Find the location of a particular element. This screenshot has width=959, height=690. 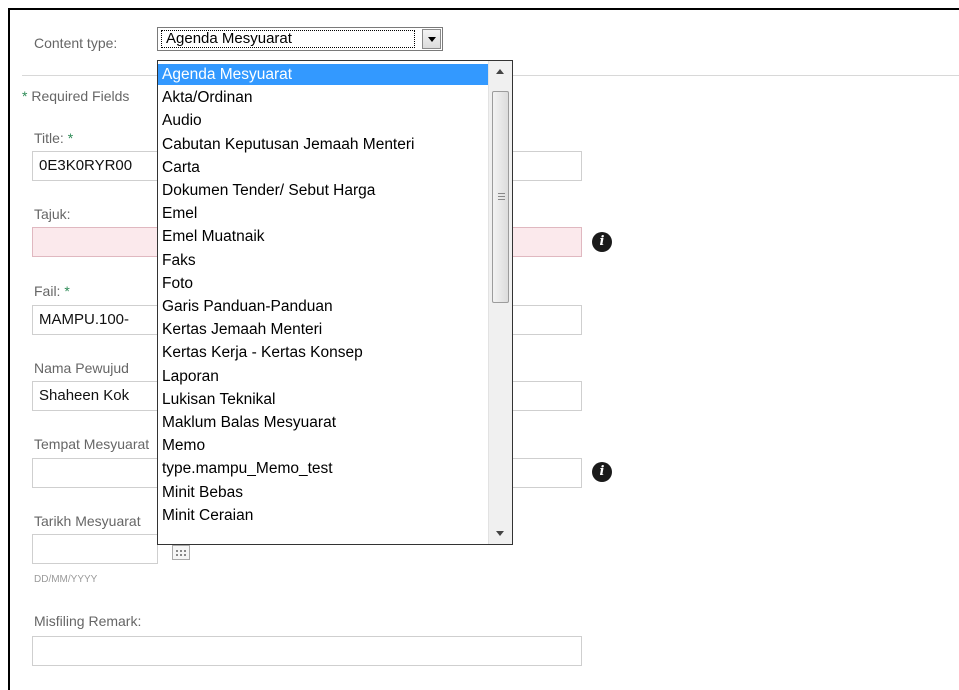

title-label-text: Title: is located at coordinates (49, 138).